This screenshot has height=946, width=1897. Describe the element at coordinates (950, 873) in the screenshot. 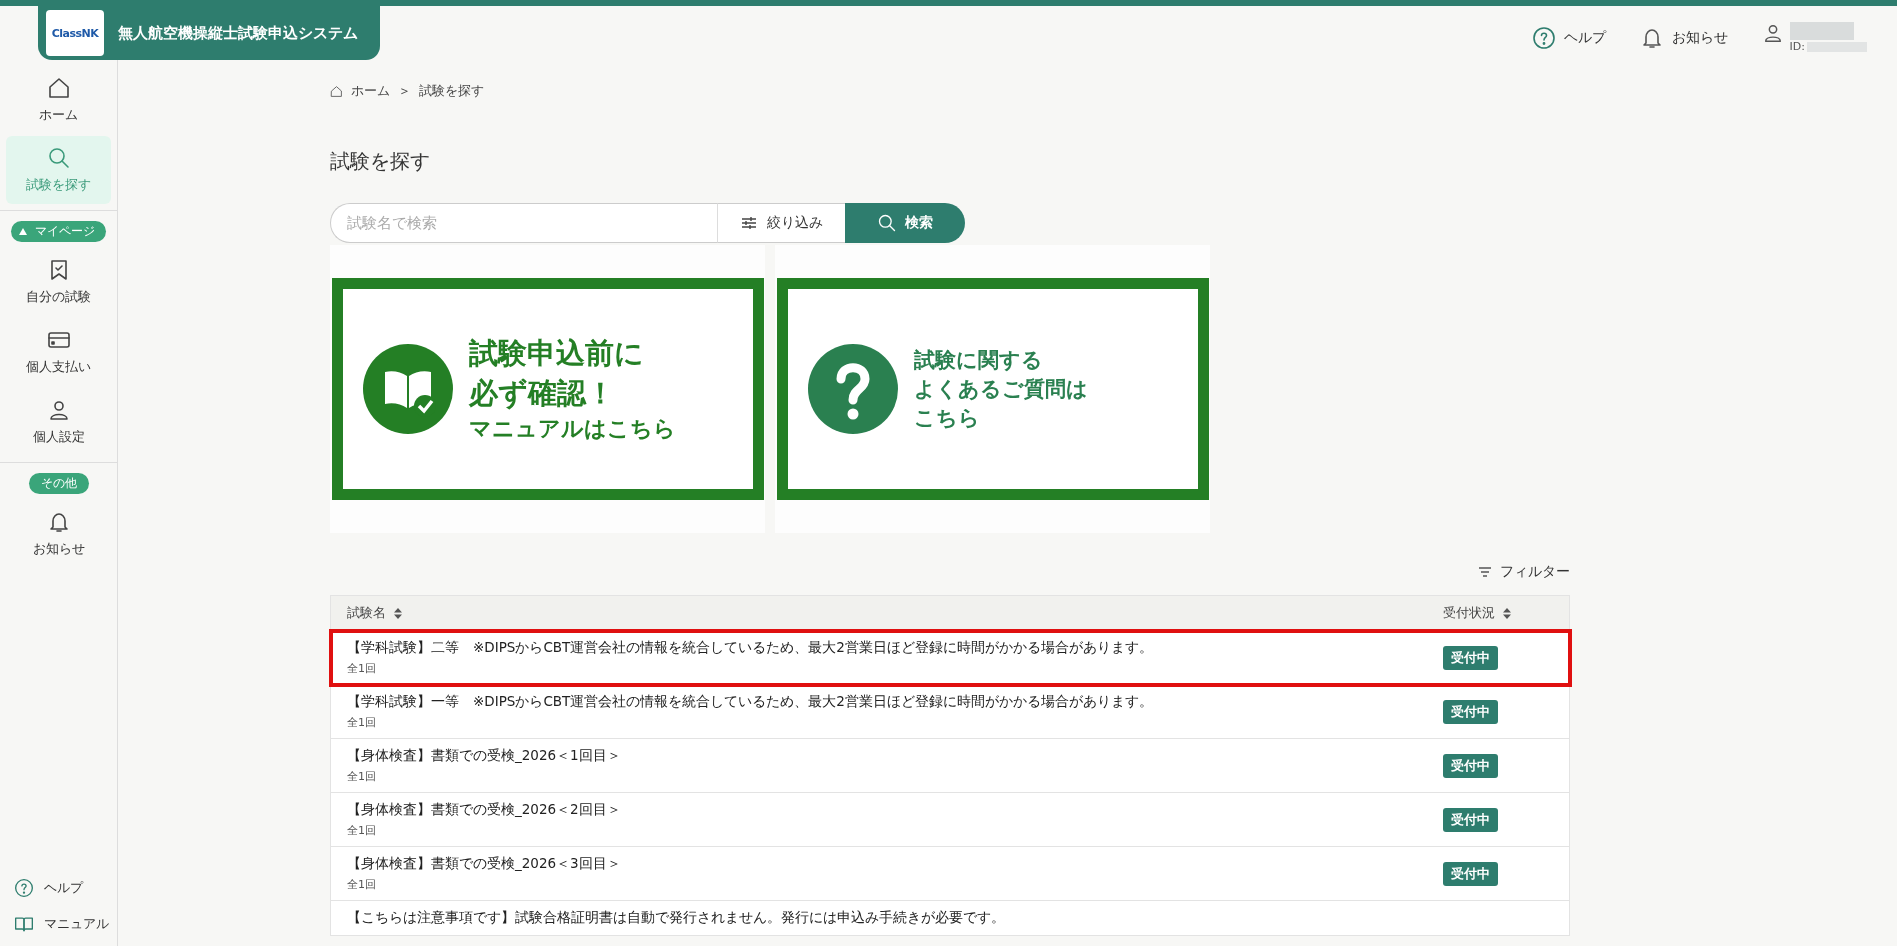

I see `table-row: 【身体検査】書類での受検_2026＜3回目＞ 全1回 受付中` at that location.